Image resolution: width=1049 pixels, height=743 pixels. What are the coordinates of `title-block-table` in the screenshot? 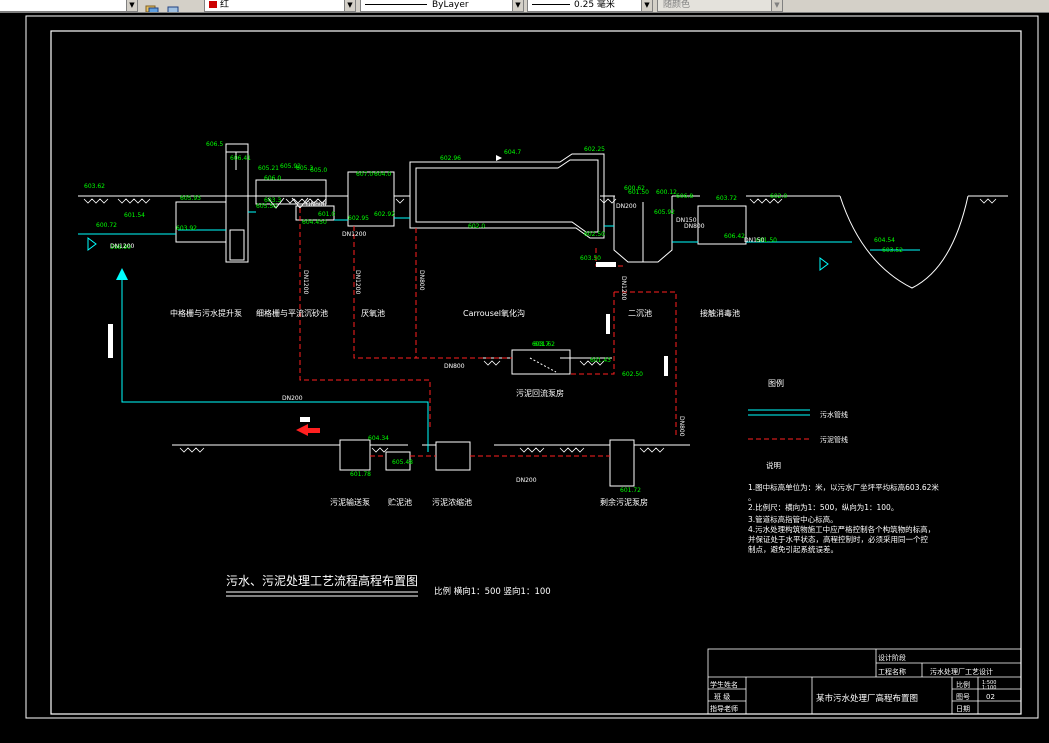 It's located at (864, 681).